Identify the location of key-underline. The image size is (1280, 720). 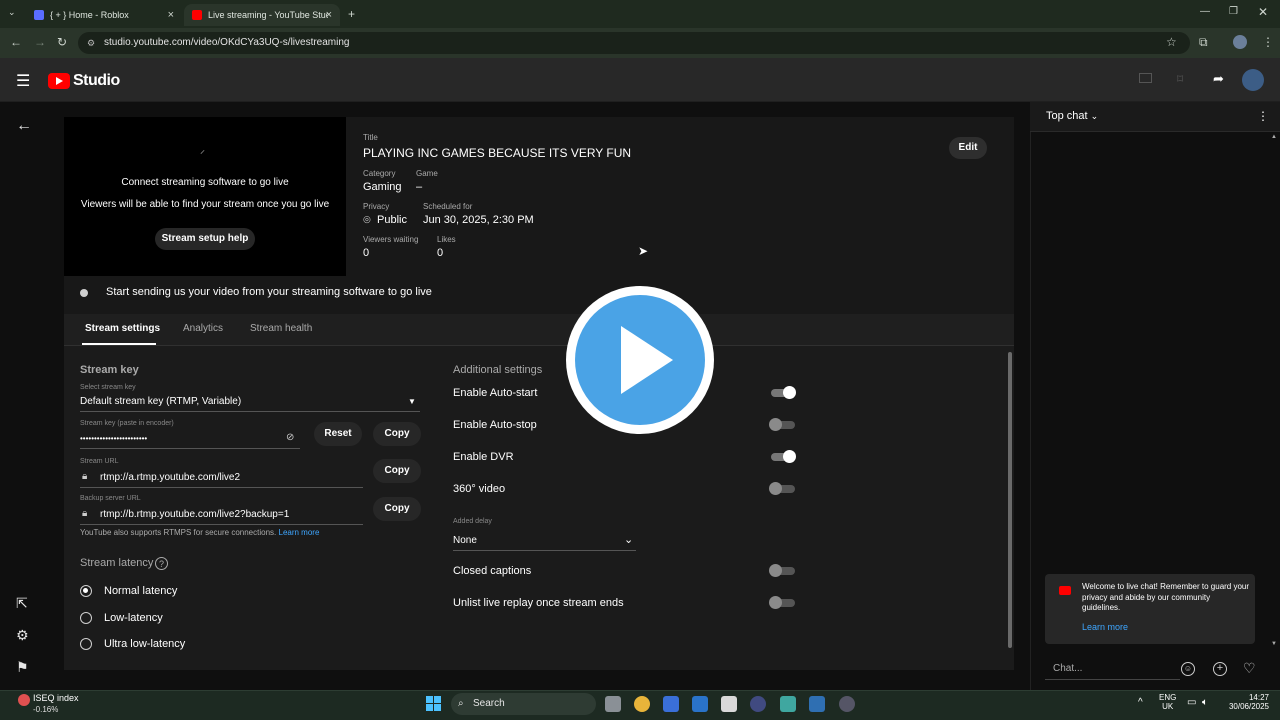
(190, 448).